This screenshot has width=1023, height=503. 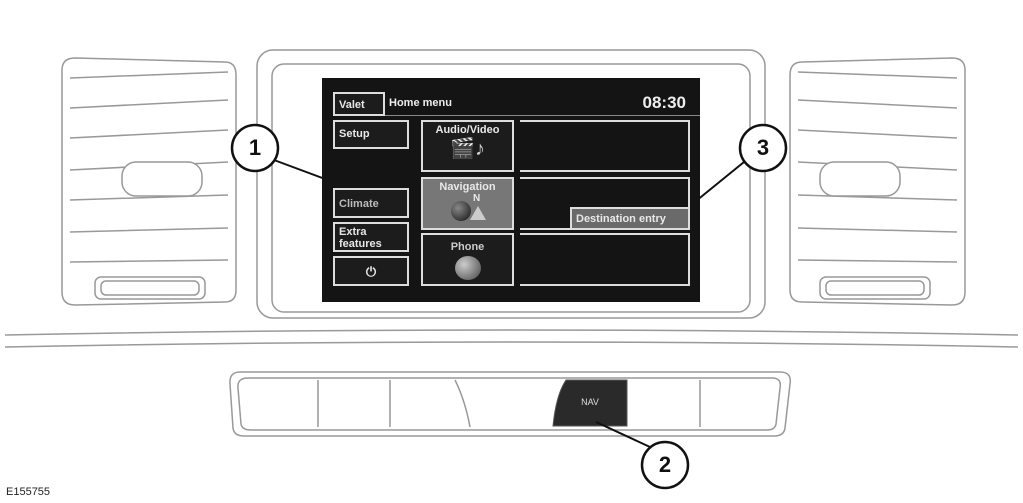 What do you see at coordinates (255, 147) in the screenshot?
I see `callout-1: 1` at bounding box center [255, 147].